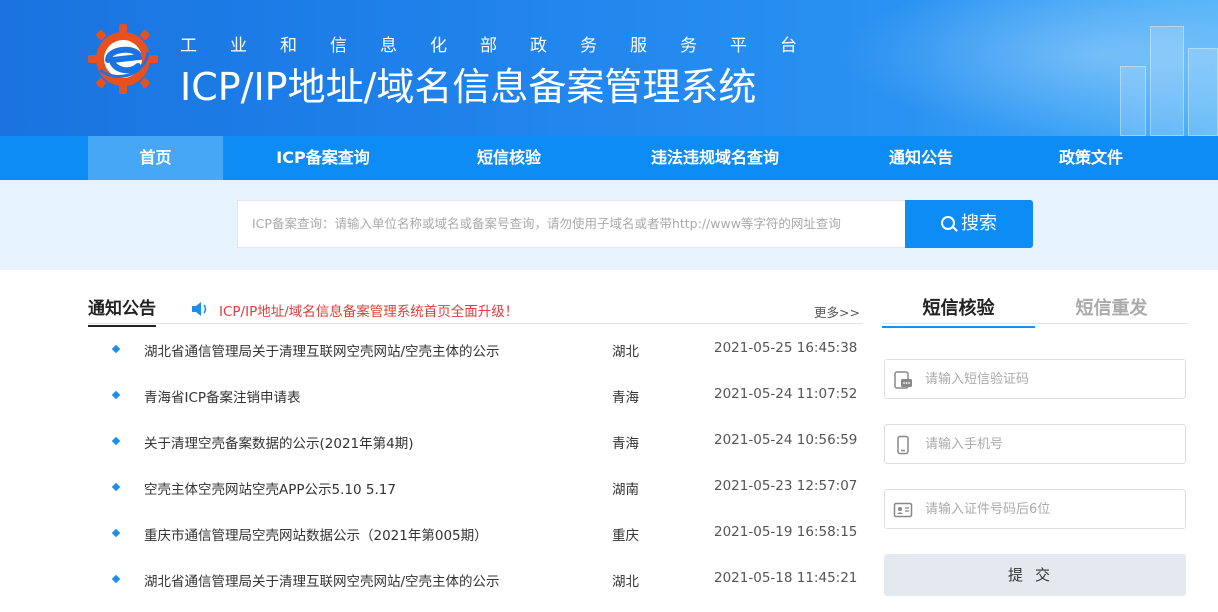  Describe the element at coordinates (903, 445) in the screenshot. I see `phone-icon` at that location.